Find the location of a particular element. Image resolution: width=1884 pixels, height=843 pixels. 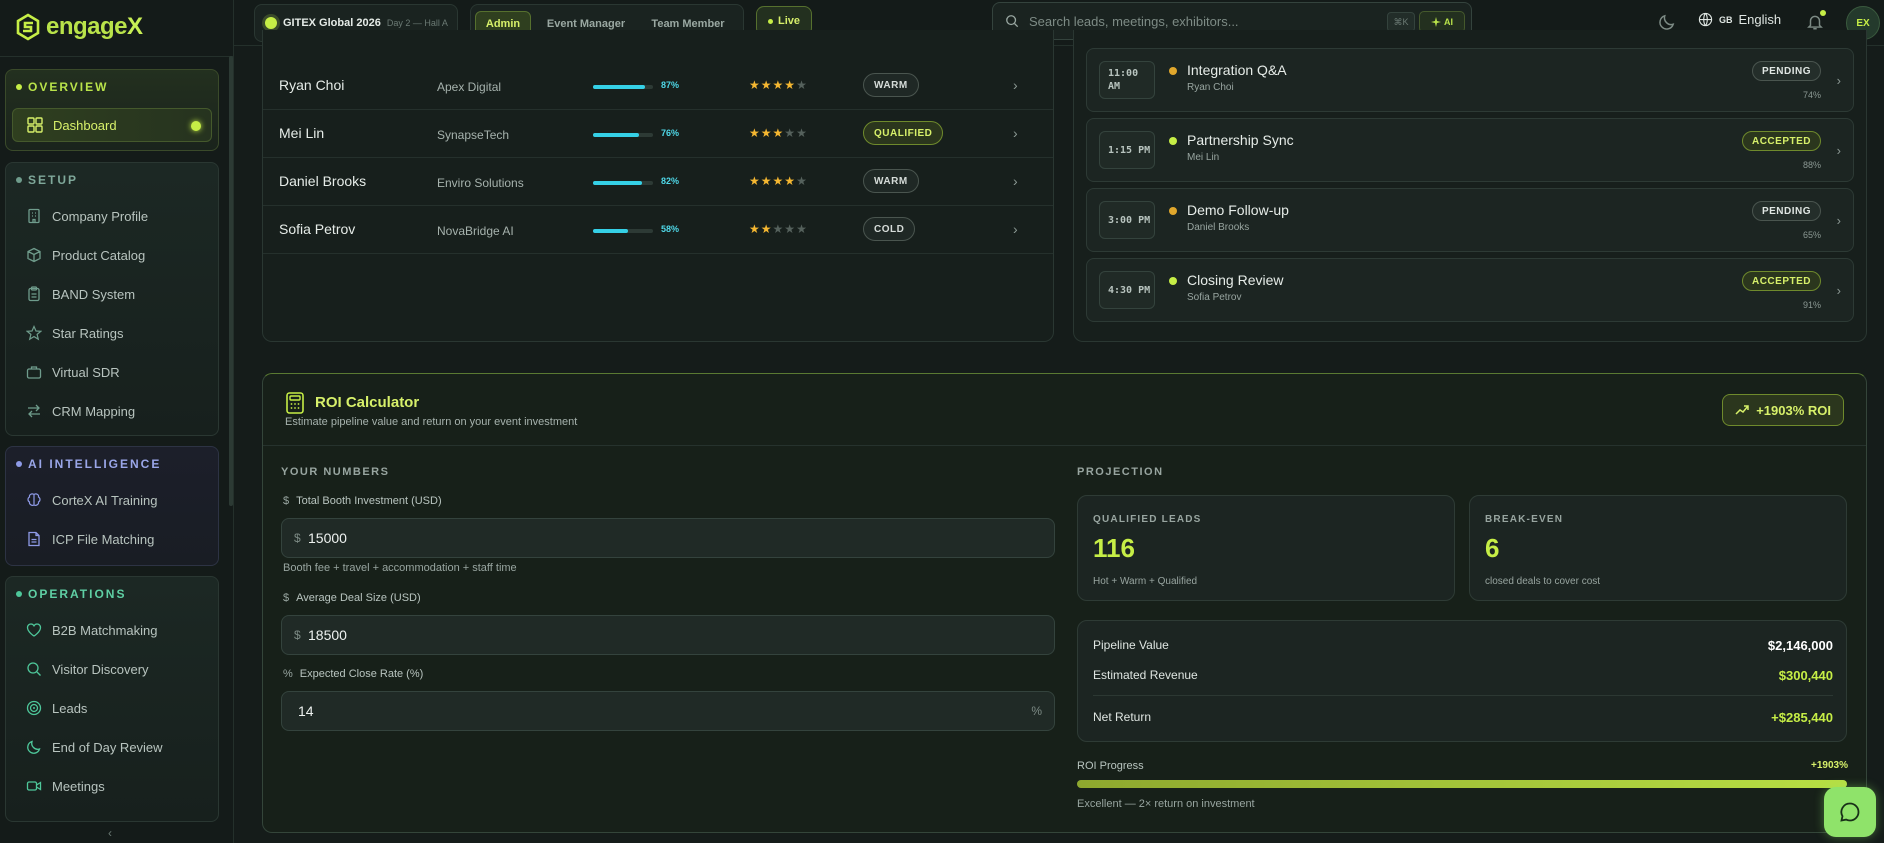

sidebar-item-cortex-ai-training: CorteX AI Training is located at coordinates (112, 500).